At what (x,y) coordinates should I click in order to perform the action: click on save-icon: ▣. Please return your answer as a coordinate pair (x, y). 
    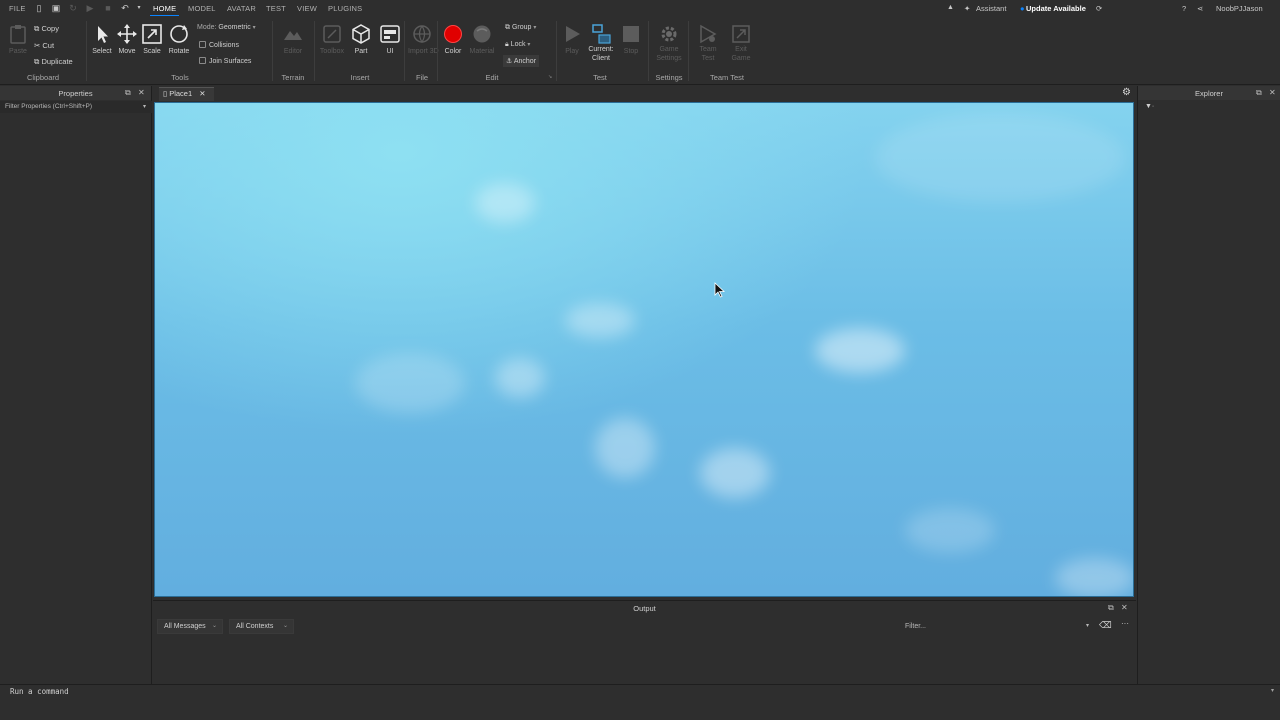
    Looking at the image, I should click on (56, 8).